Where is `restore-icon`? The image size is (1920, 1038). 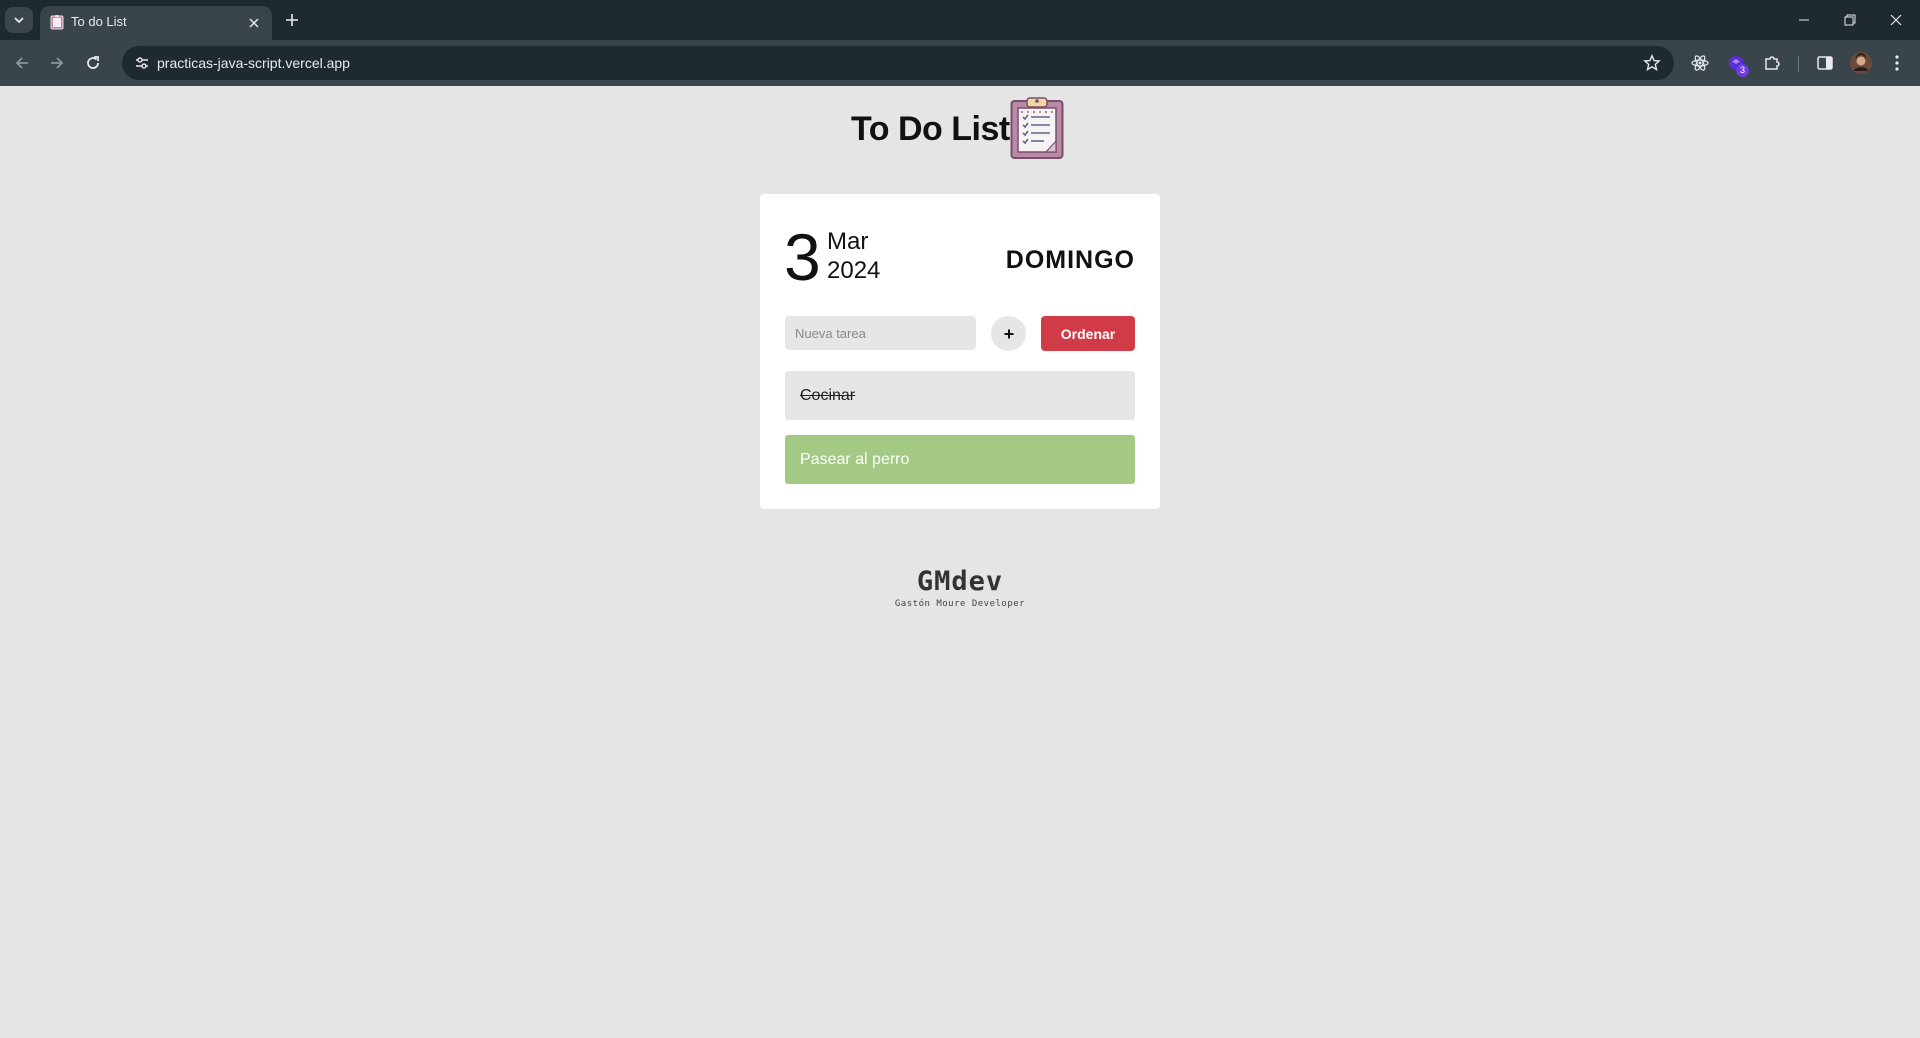
restore-icon is located at coordinates (1850, 20).